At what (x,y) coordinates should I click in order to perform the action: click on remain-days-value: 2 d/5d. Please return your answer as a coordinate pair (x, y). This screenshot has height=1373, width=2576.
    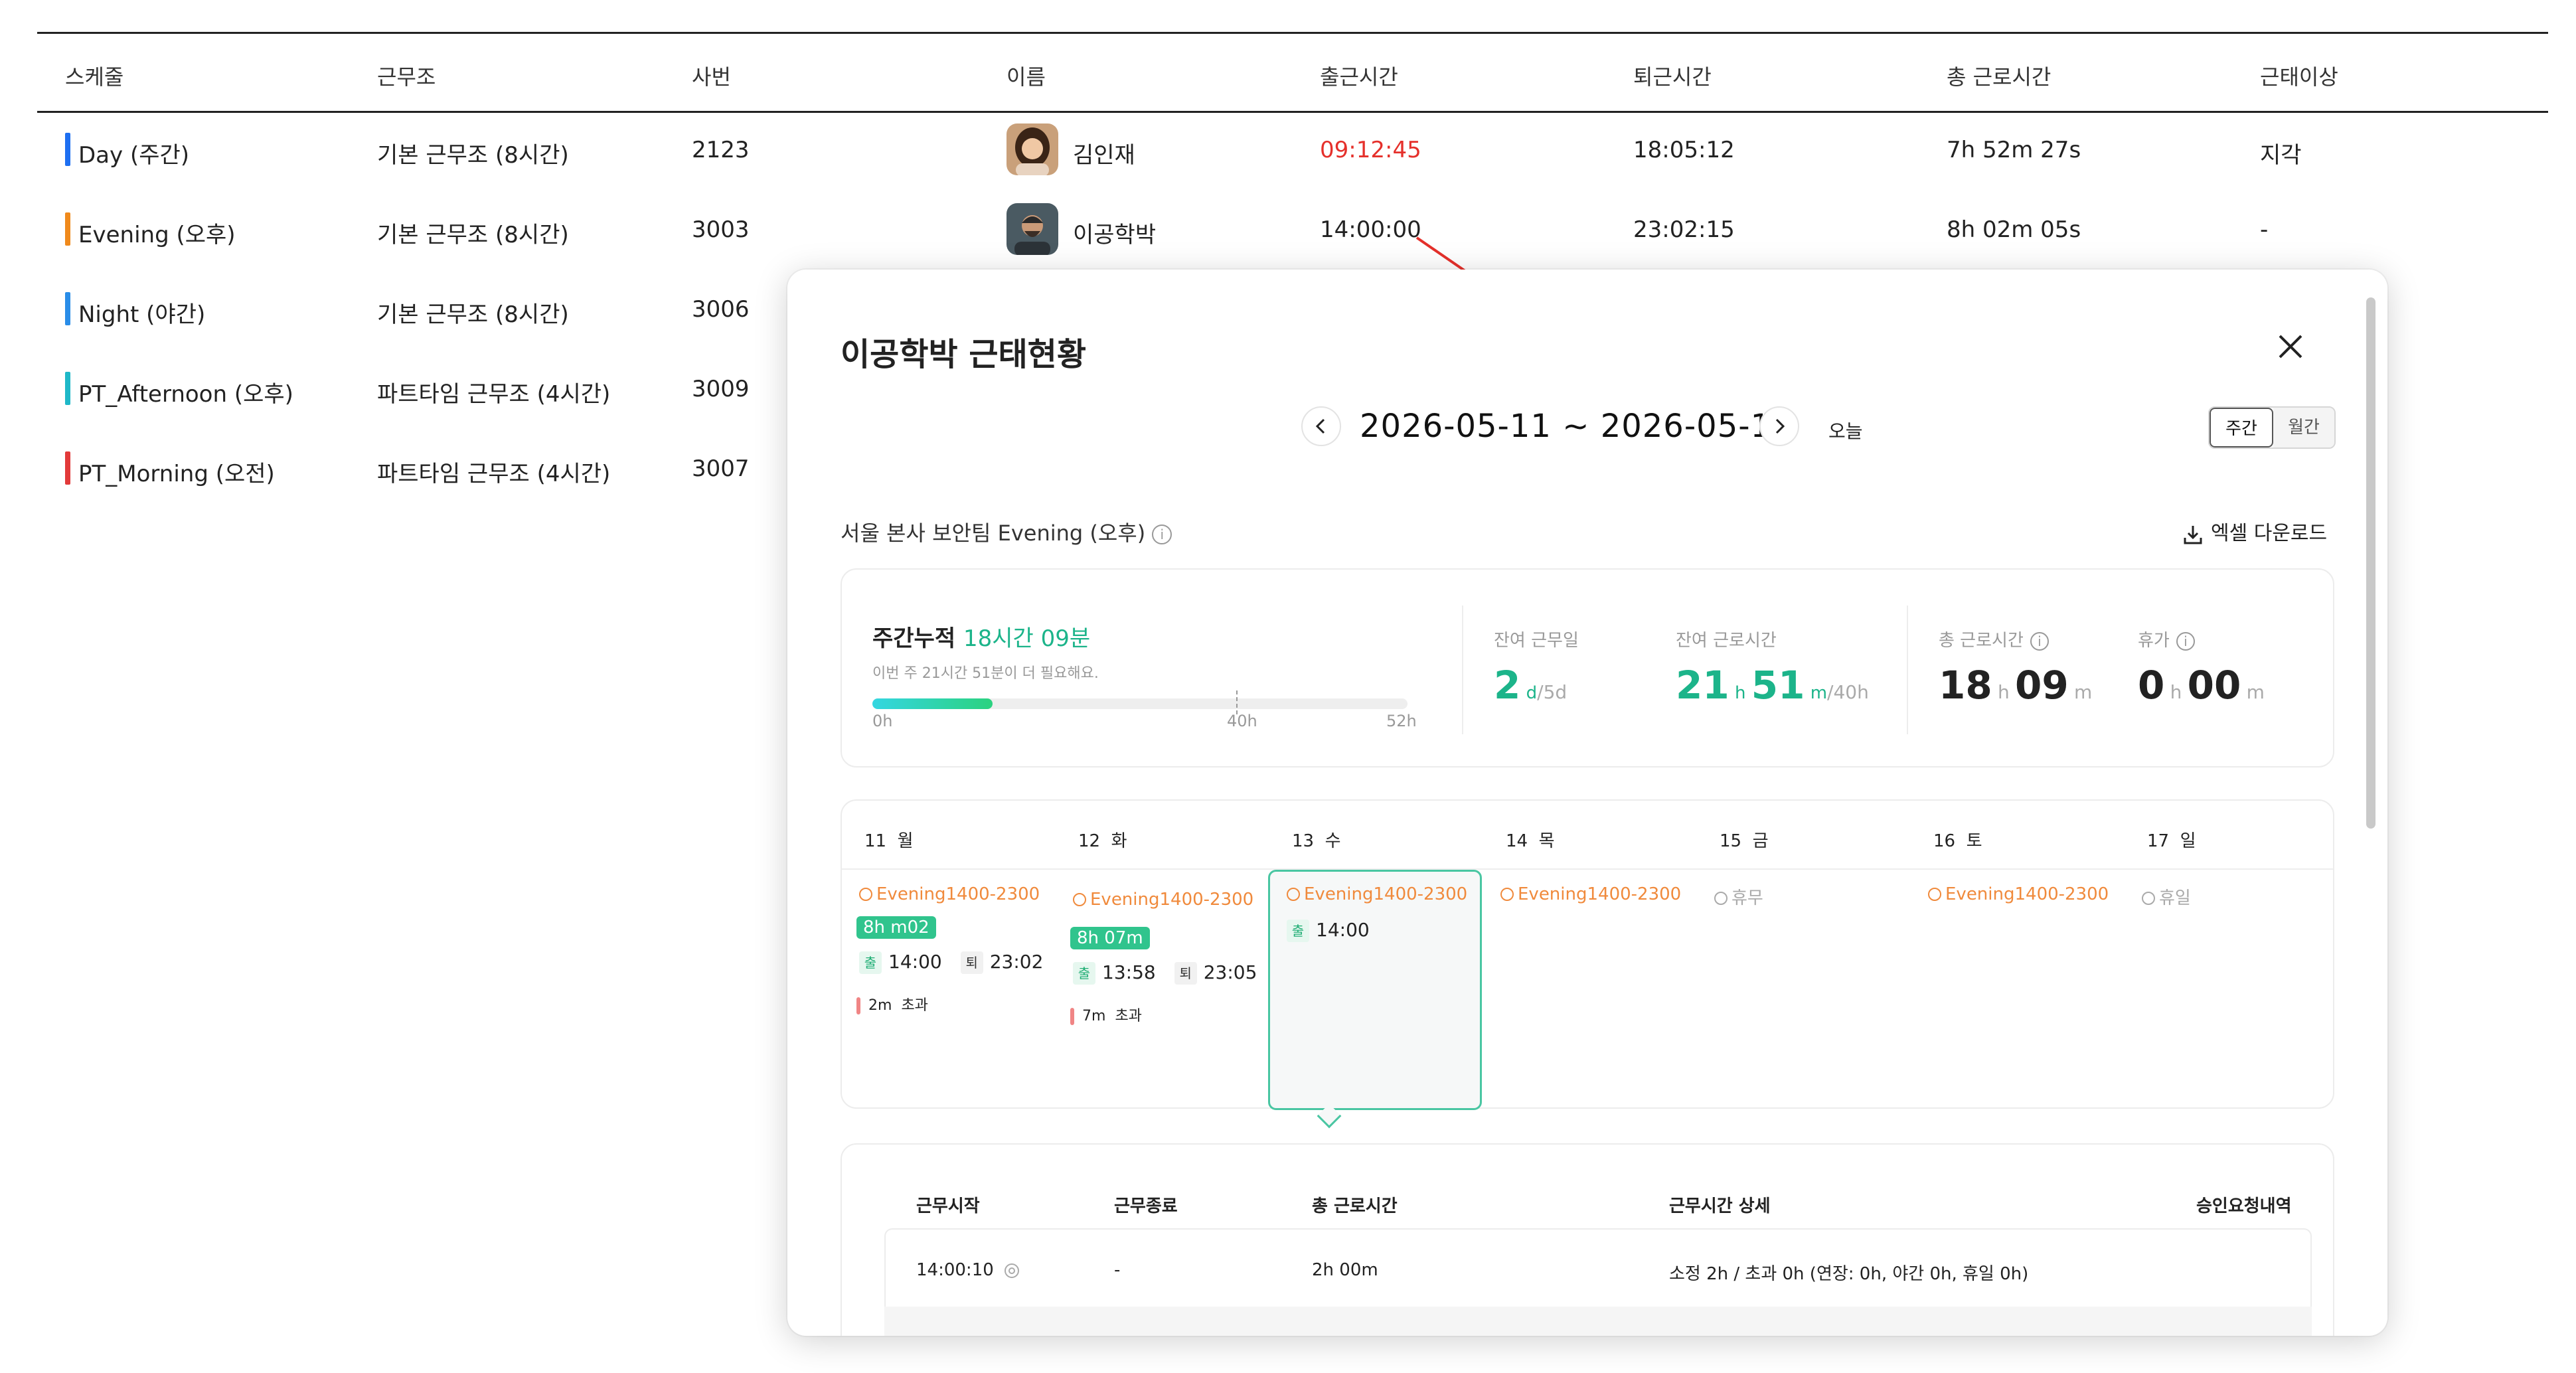
    Looking at the image, I should click on (1531, 686).